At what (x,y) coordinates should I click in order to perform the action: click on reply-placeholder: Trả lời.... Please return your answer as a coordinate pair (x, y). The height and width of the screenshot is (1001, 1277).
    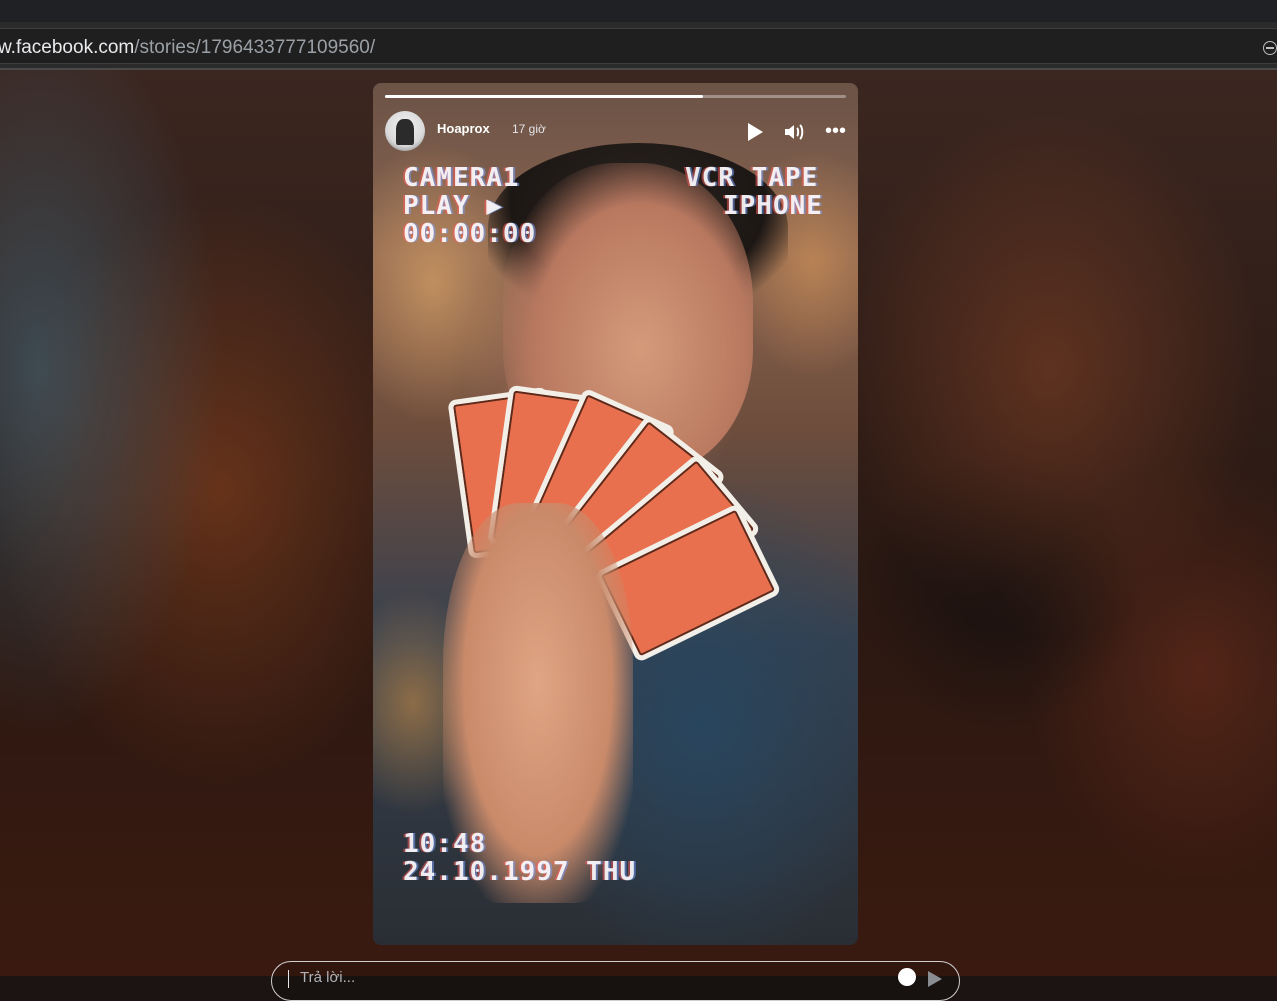
    Looking at the image, I should click on (328, 977).